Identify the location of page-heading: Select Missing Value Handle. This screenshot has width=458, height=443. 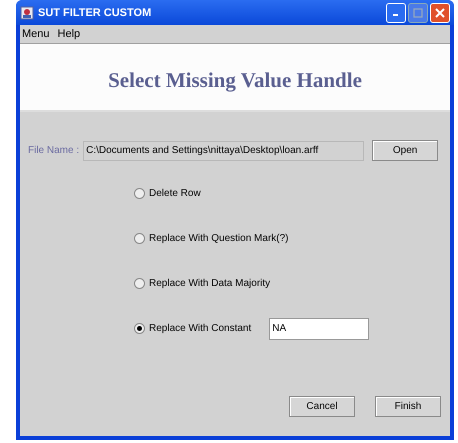
(235, 79).